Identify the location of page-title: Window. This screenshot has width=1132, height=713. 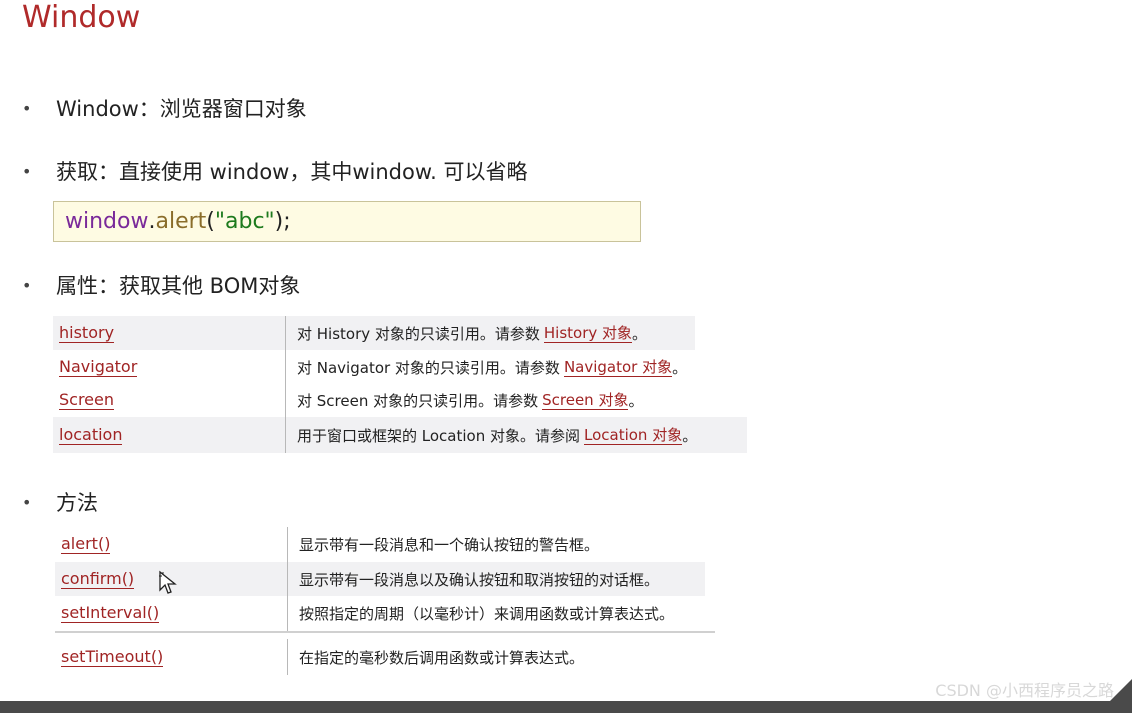
(81, 17).